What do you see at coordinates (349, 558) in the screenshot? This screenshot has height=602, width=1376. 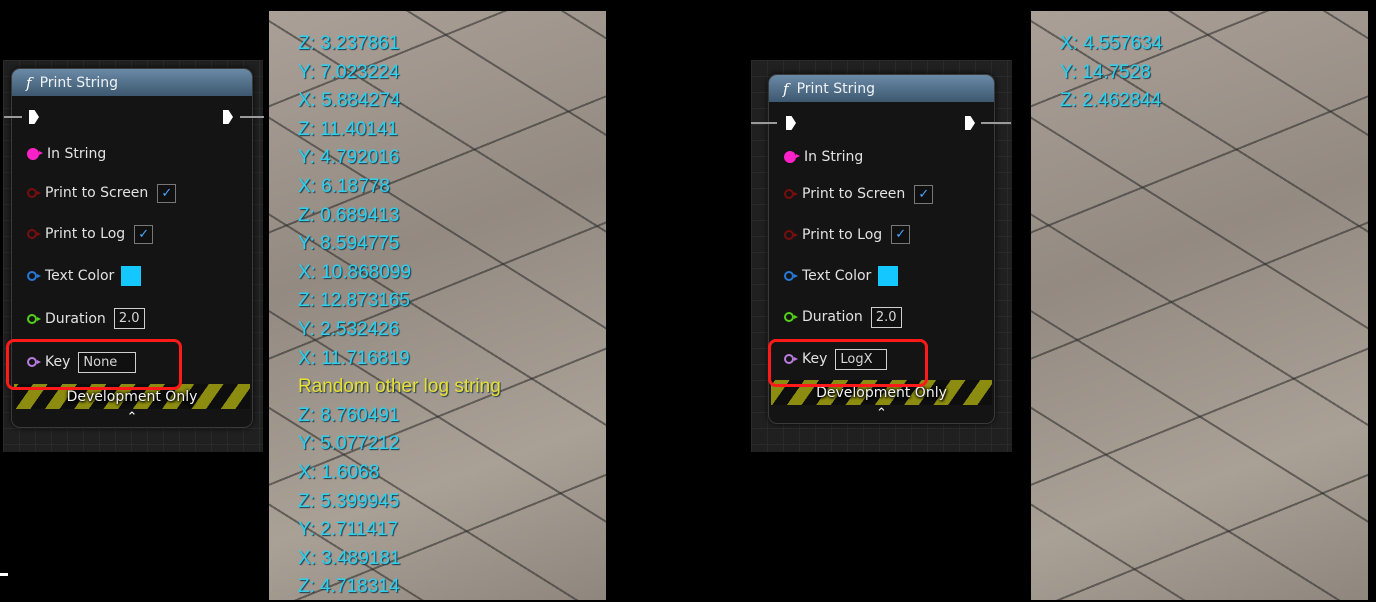 I see `log-line: X: 3.489181` at bounding box center [349, 558].